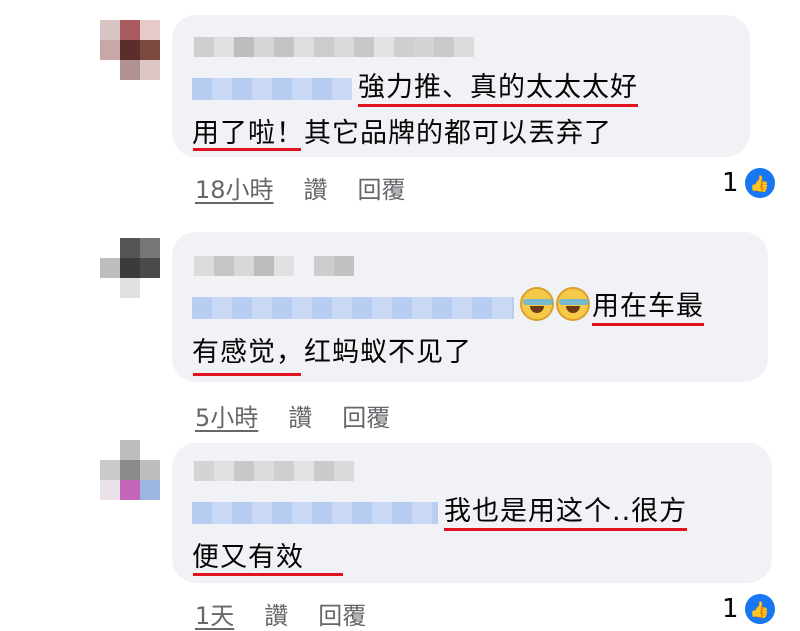 Image resolution: width=800 pixels, height=631 pixels. What do you see at coordinates (332, 352) in the screenshot?
I see `comment-line: 有感觉，红蚂蚁不见了` at bounding box center [332, 352].